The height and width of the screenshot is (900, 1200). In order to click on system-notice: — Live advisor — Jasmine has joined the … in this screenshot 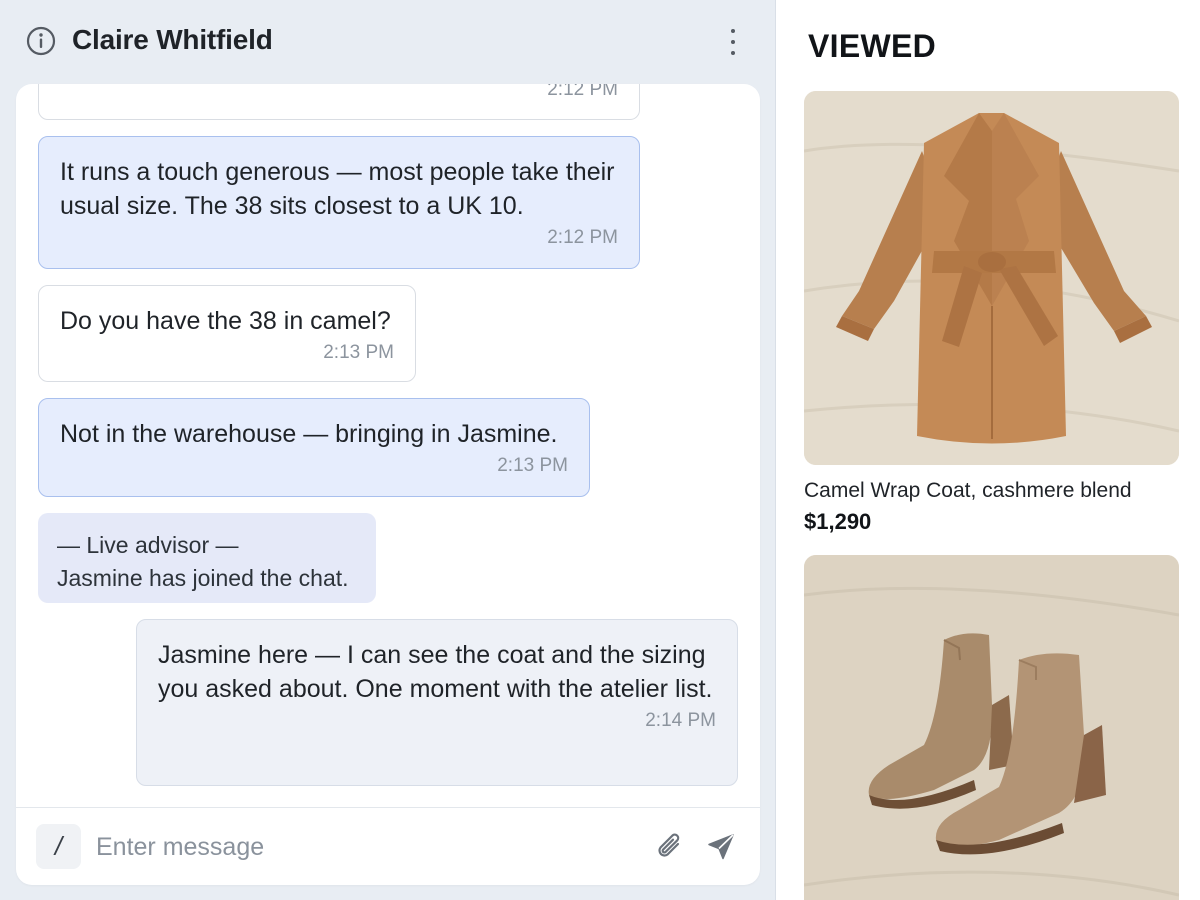, I will do `click(207, 558)`.